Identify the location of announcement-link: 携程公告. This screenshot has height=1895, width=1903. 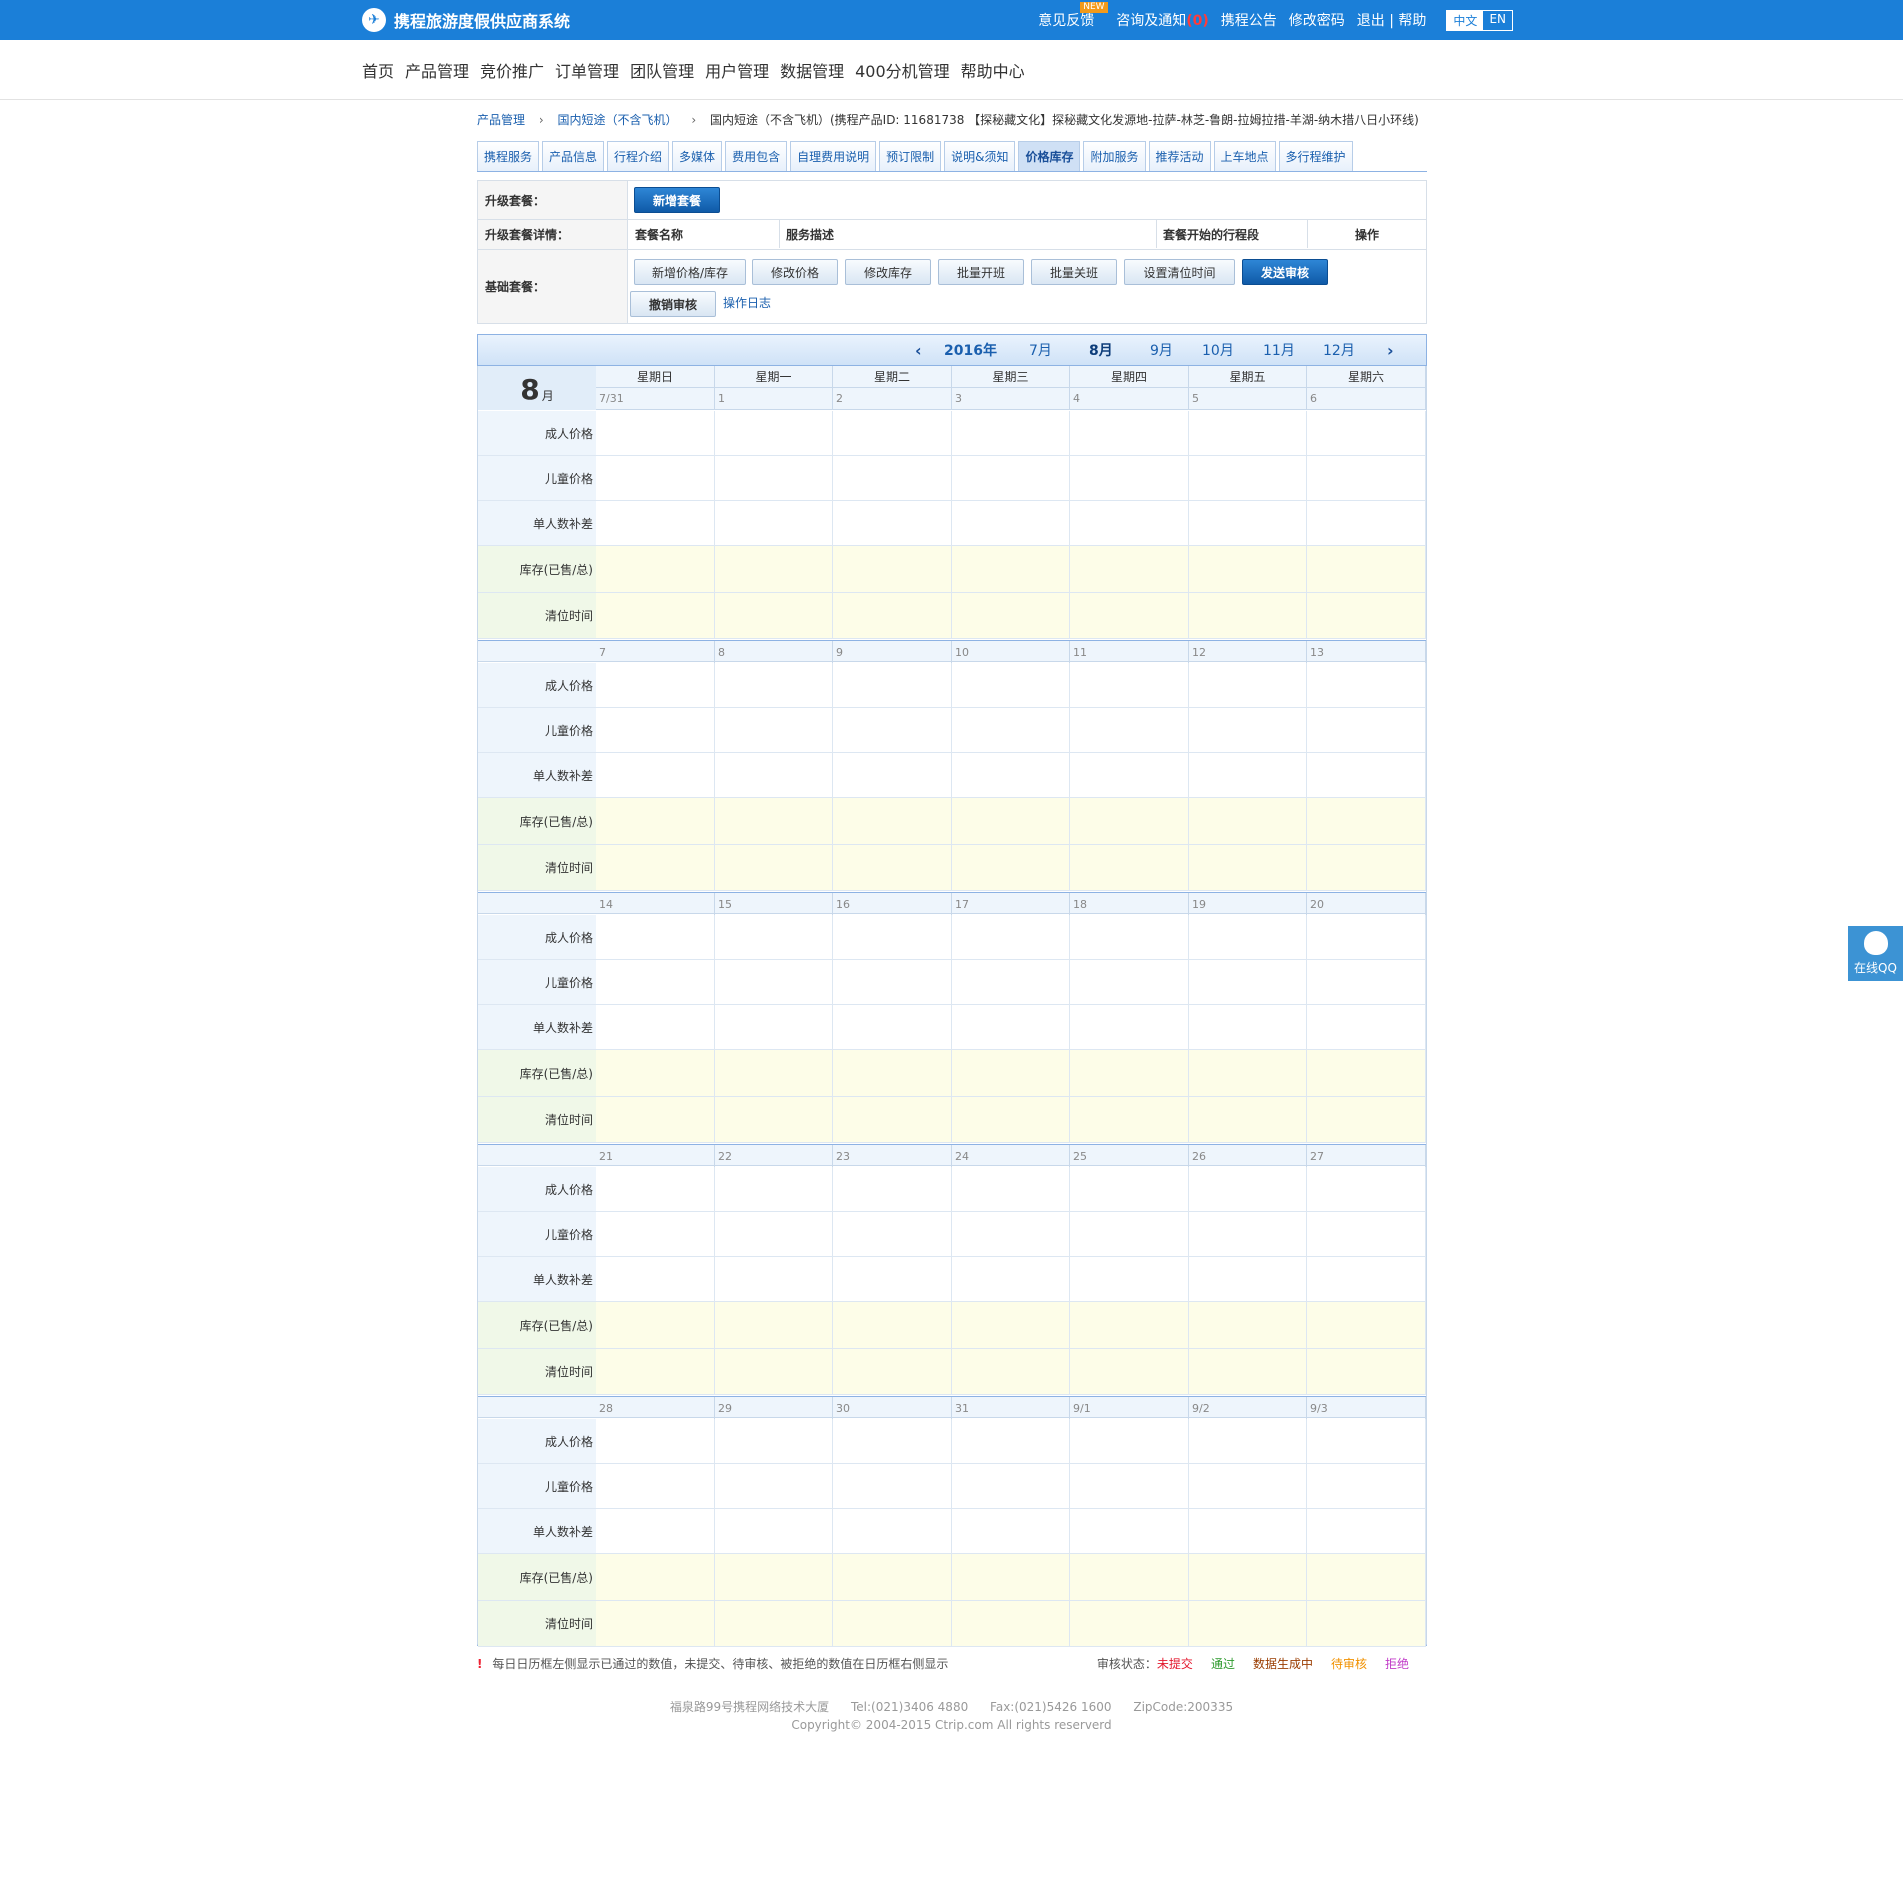
(1249, 20).